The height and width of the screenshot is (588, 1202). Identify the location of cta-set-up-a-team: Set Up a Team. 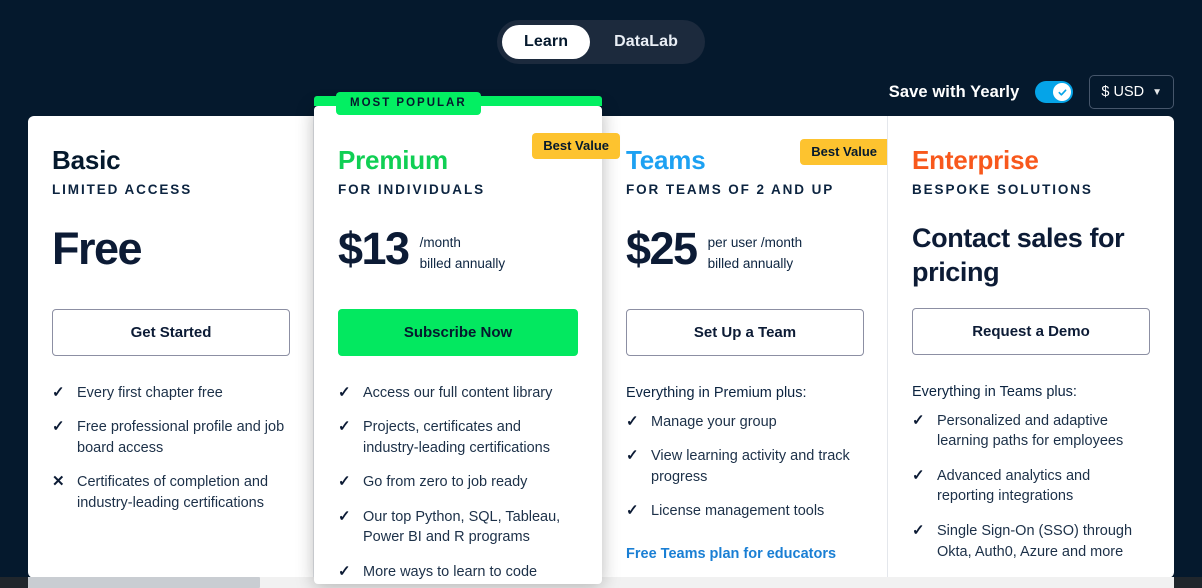
(745, 332).